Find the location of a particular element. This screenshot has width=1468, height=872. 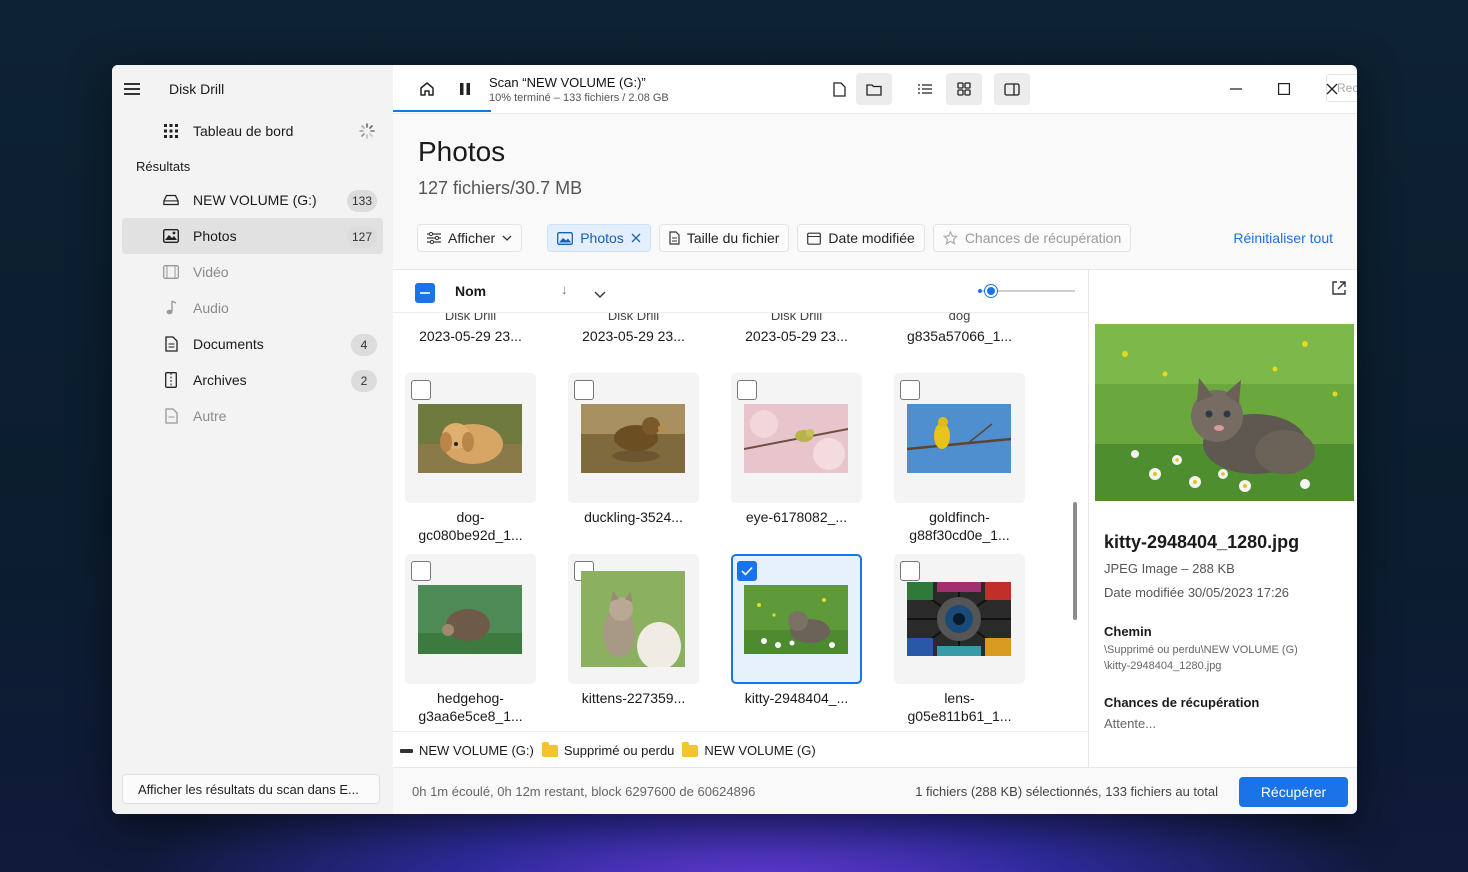

breadcrumb-folder-deleted: Supprimé ou perdu is located at coordinates (619, 750).